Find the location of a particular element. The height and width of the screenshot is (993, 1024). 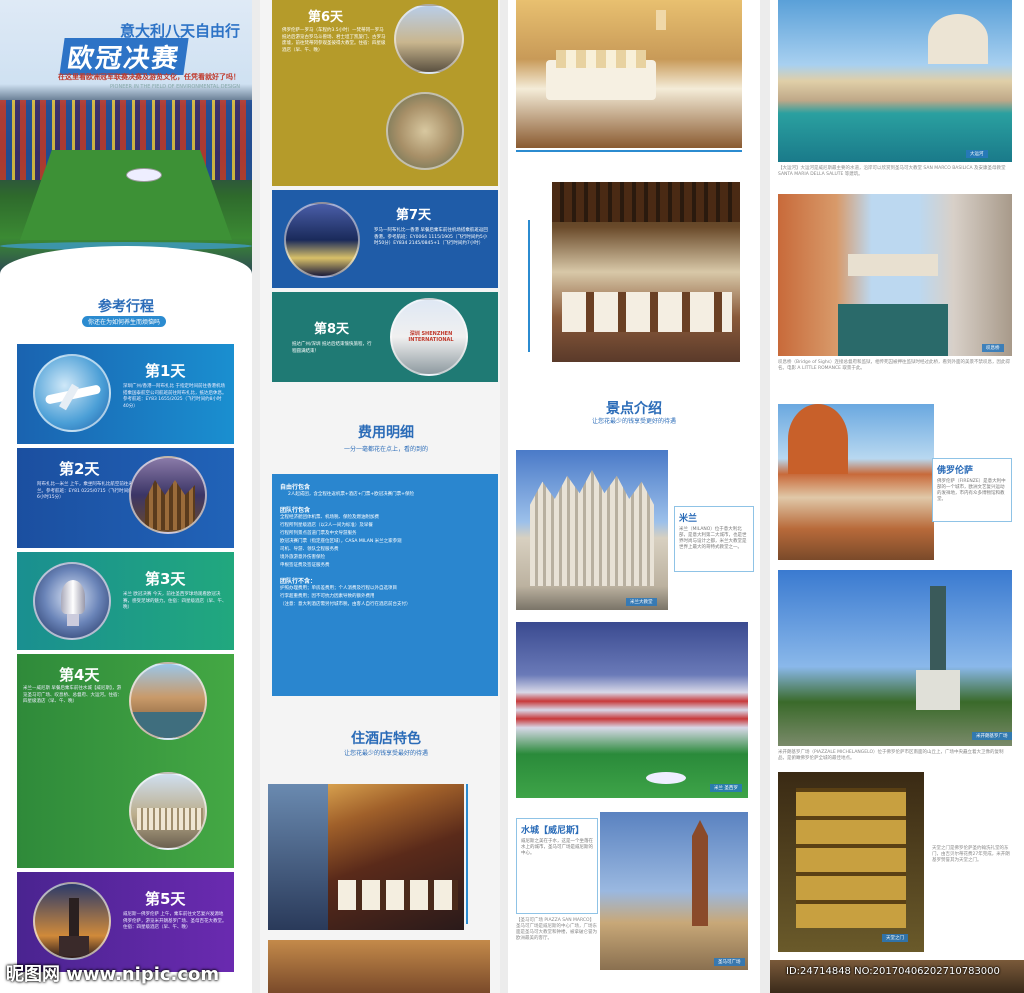

san-siro-stadium-photo is located at coordinates (632, 710).